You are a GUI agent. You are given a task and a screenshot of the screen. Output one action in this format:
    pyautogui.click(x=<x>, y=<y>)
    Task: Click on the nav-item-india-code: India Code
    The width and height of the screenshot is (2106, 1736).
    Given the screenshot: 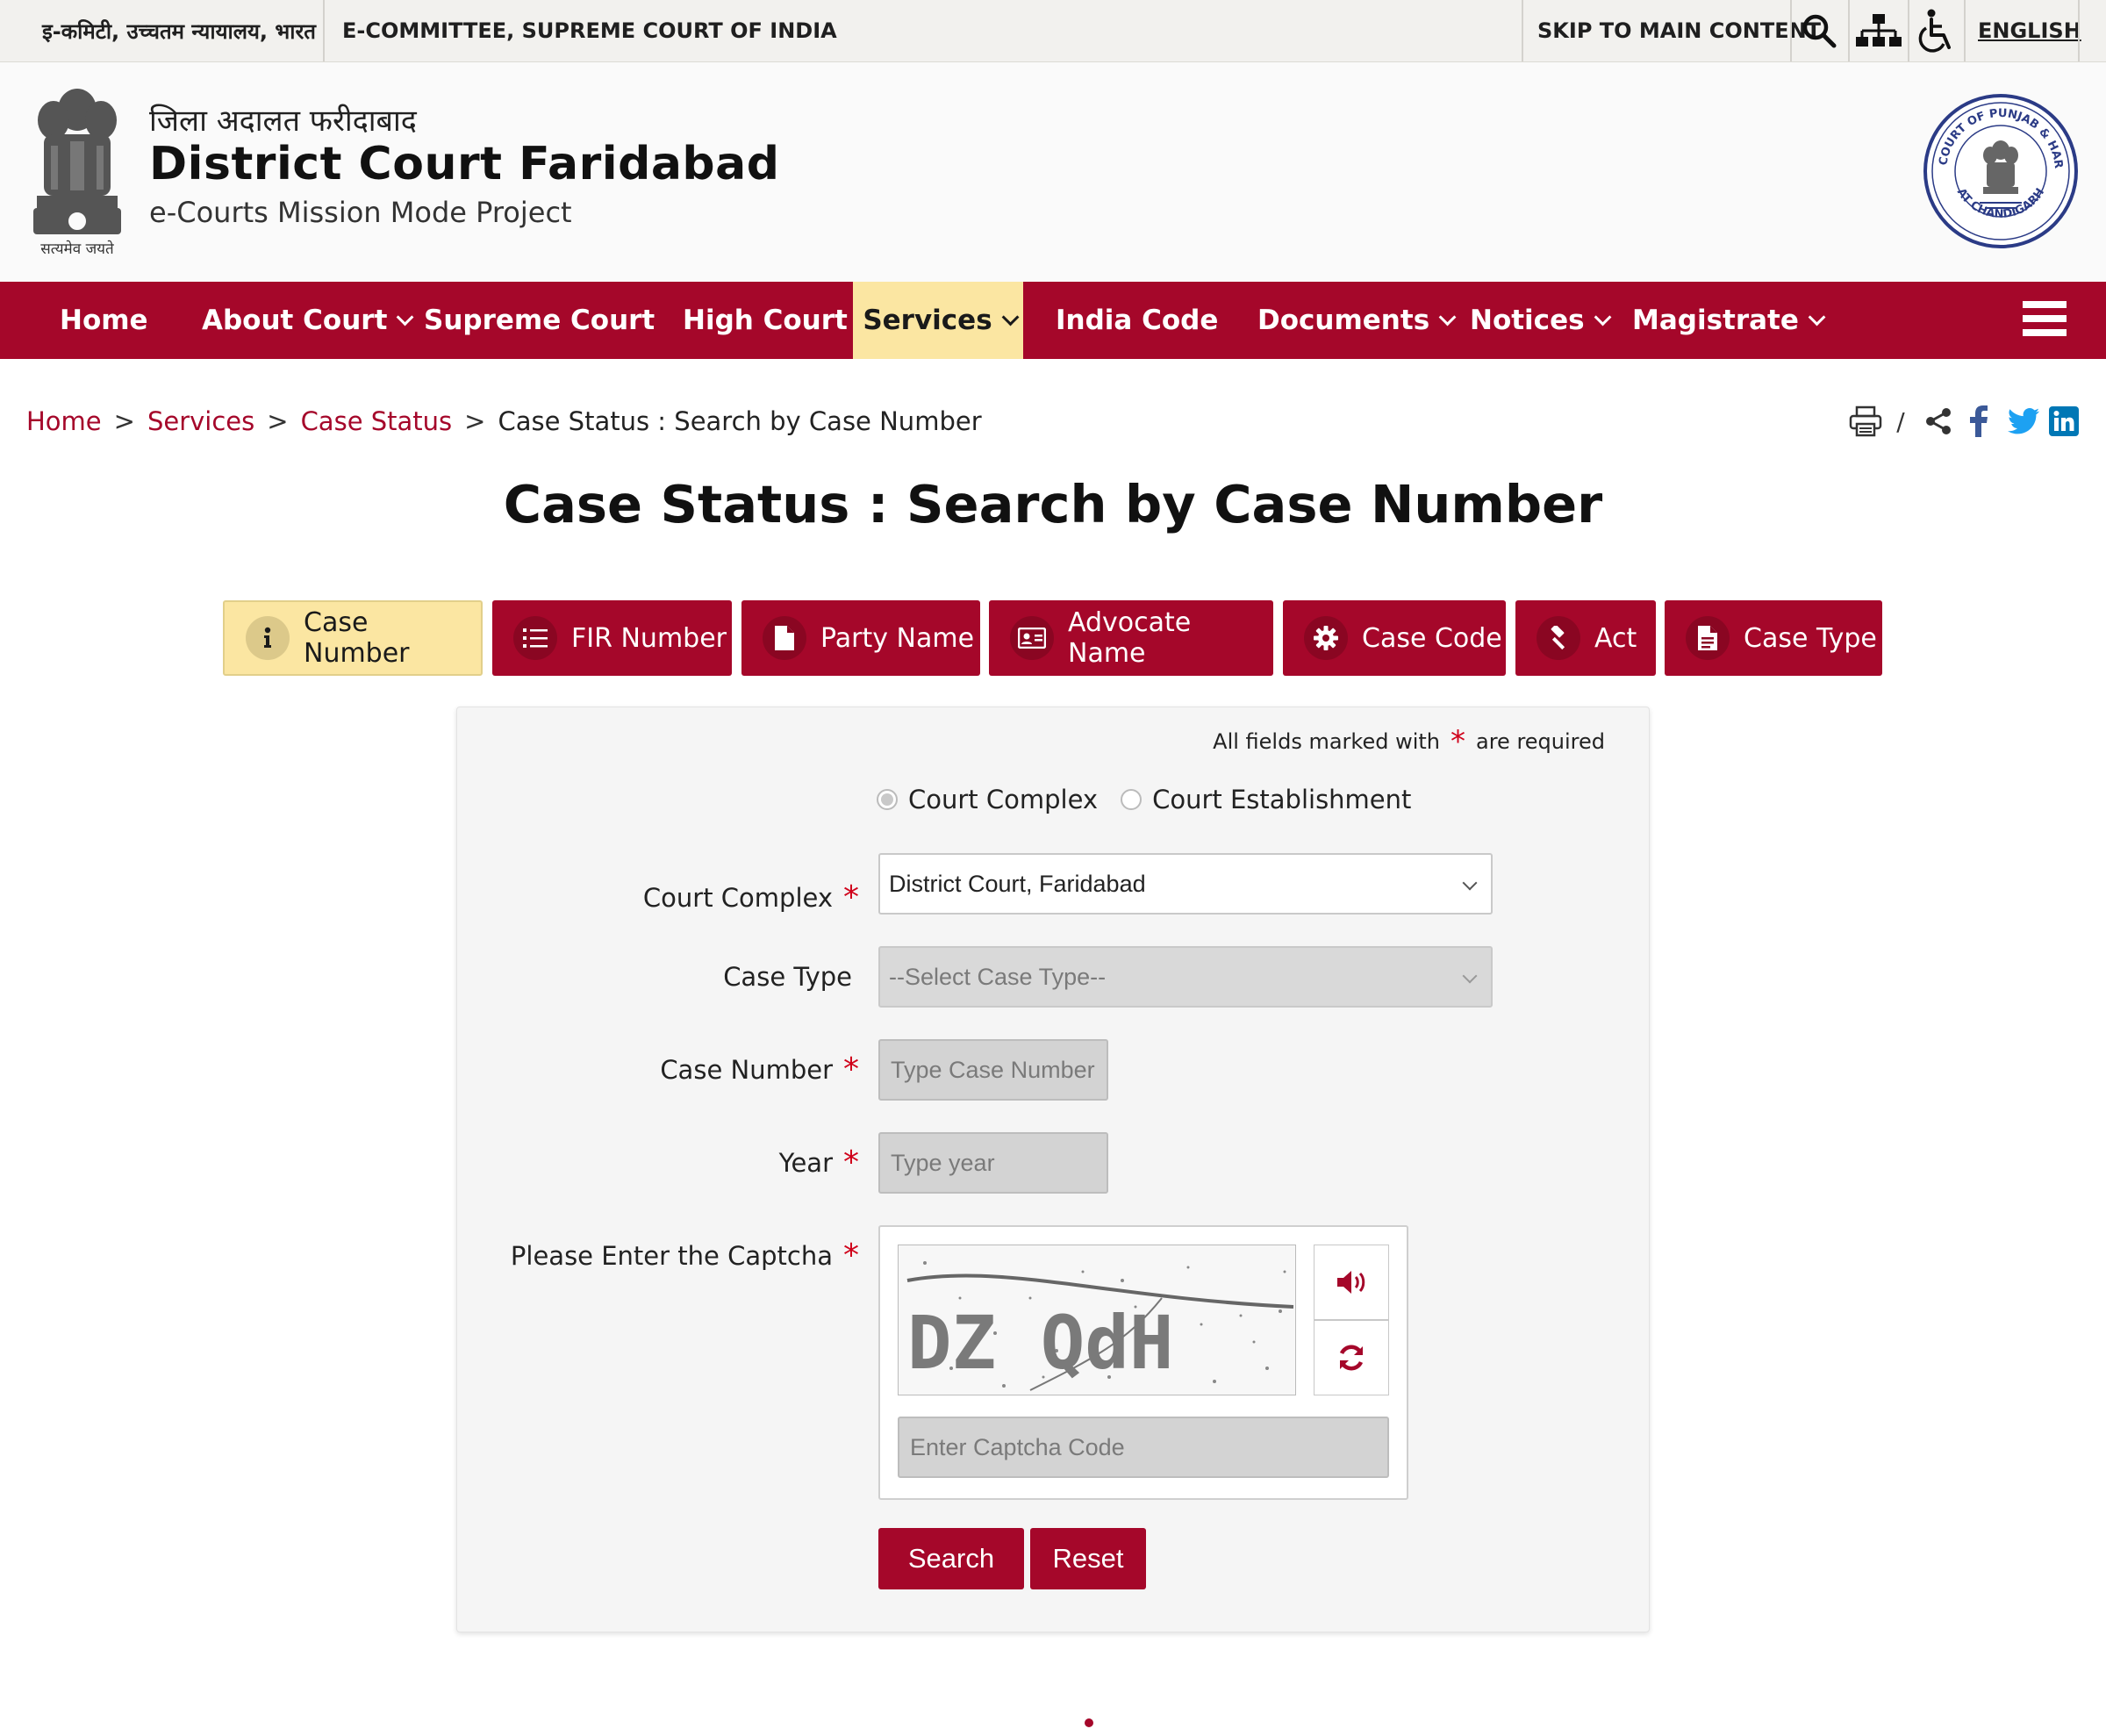 What is the action you would take?
    pyautogui.click(x=1137, y=320)
    